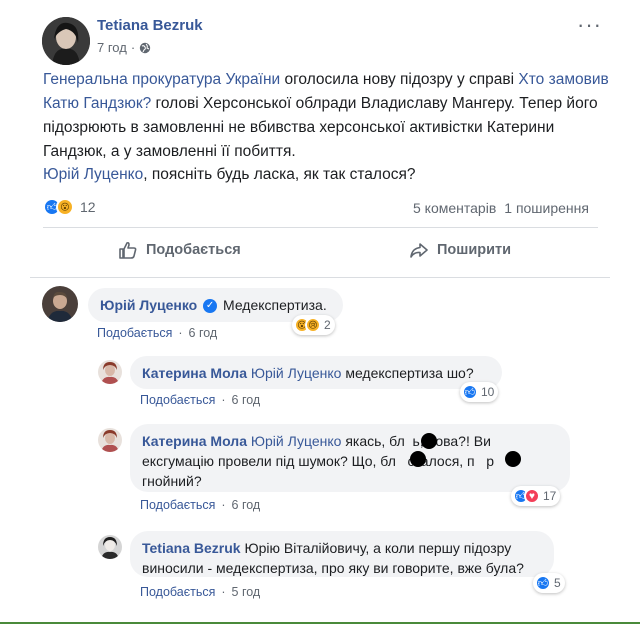 This screenshot has height=625, width=640. Describe the element at coordinates (501, 208) in the screenshot. I see `post-stats: 5 коментарів 1 поширення` at that location.